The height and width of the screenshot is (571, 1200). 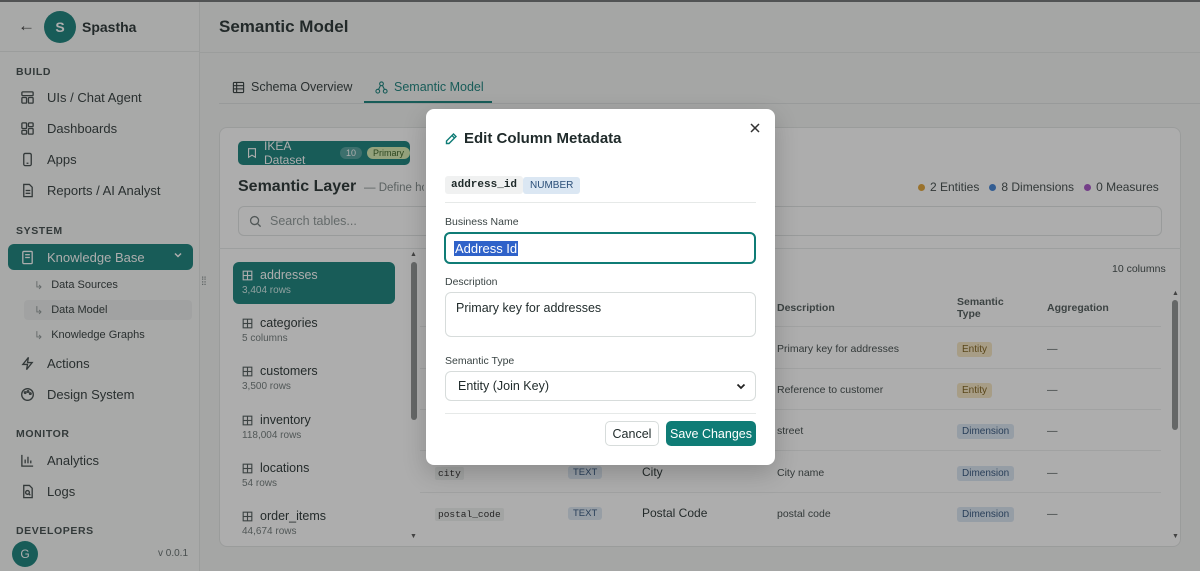 I want to click on description-textarea: Primary key for addresses, so click(x=600, y=314).